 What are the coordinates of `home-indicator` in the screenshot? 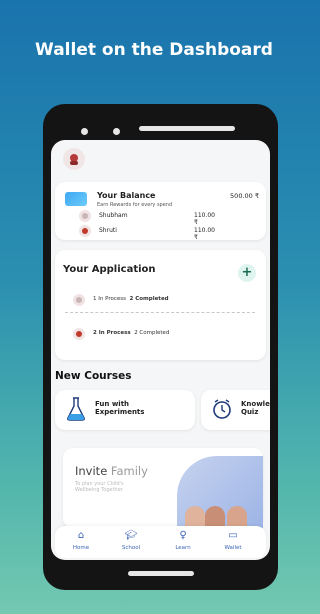 It's located at (161, 573).